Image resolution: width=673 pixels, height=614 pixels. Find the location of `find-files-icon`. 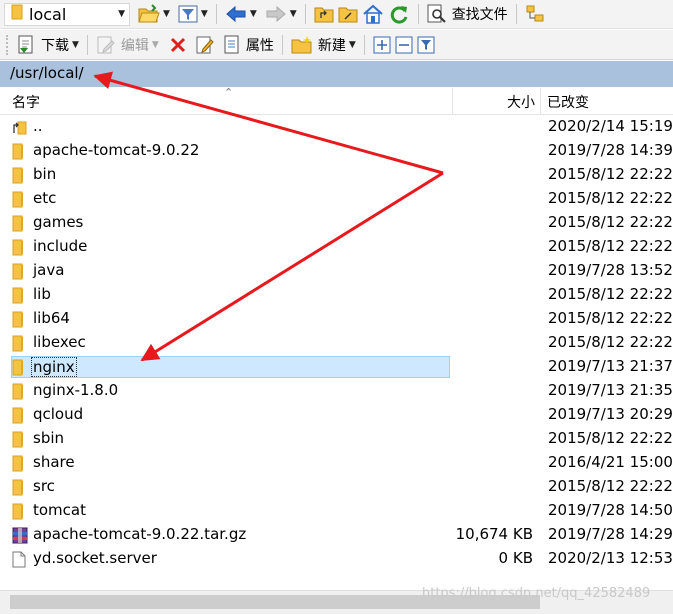

find-files-icon is located at coordinates (436, 13).